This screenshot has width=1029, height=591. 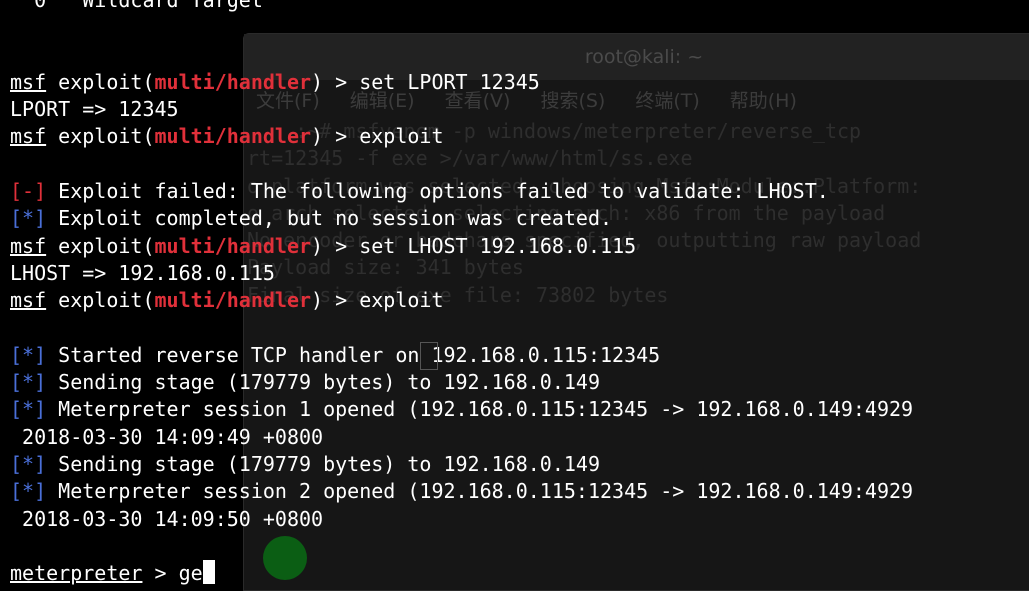 I want to click on prompt-label: meterpreter, so click(x=76, y=573).